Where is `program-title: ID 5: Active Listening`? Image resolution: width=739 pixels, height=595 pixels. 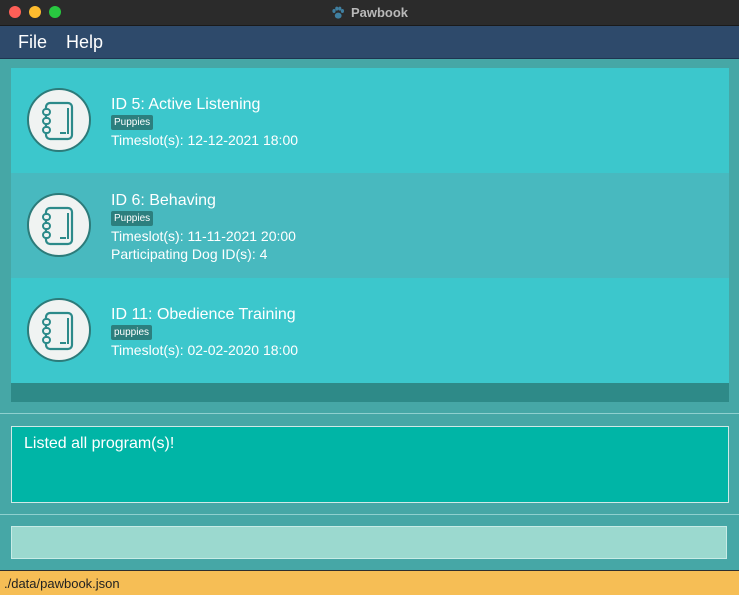 program-title: ID 5: Active Listening is located at coordinates (186, 104).